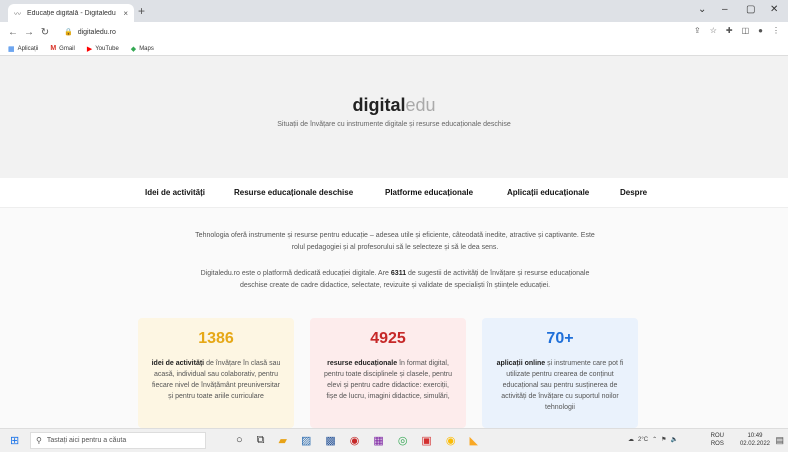 The image size is (788, 452). I want to click on nav-item-apps: Aplicații educaționale, so click(548, 192).